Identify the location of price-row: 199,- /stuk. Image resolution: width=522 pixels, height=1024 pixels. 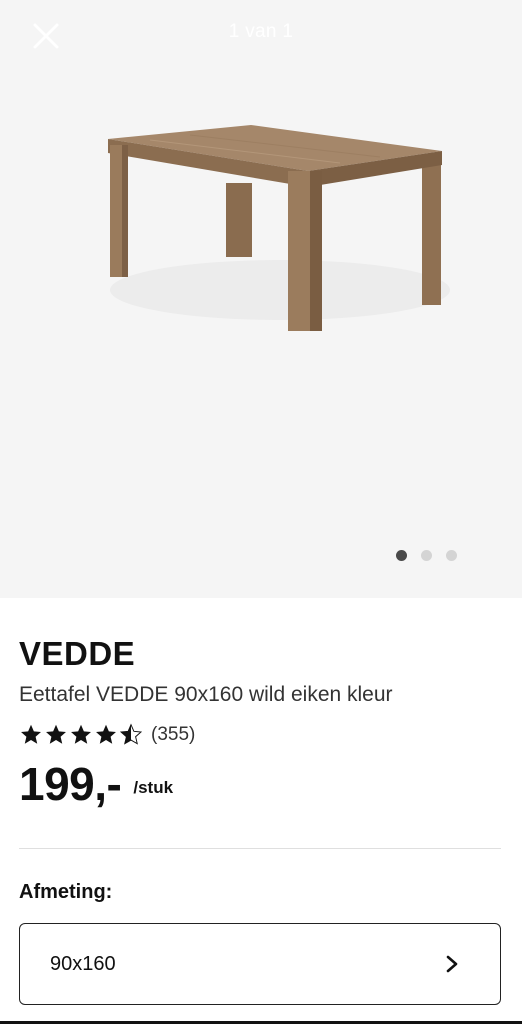
(96, 784).